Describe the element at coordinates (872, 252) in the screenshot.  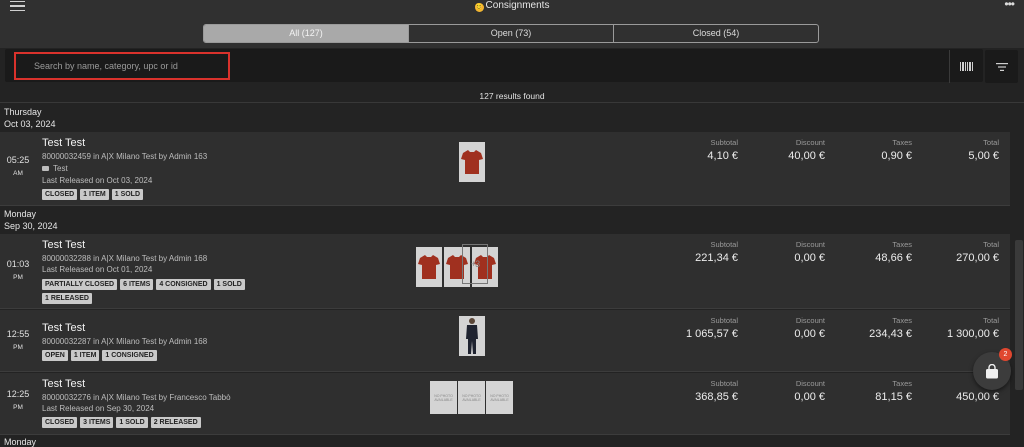
I see `taxes: Taxes 48,66 €` at that location.